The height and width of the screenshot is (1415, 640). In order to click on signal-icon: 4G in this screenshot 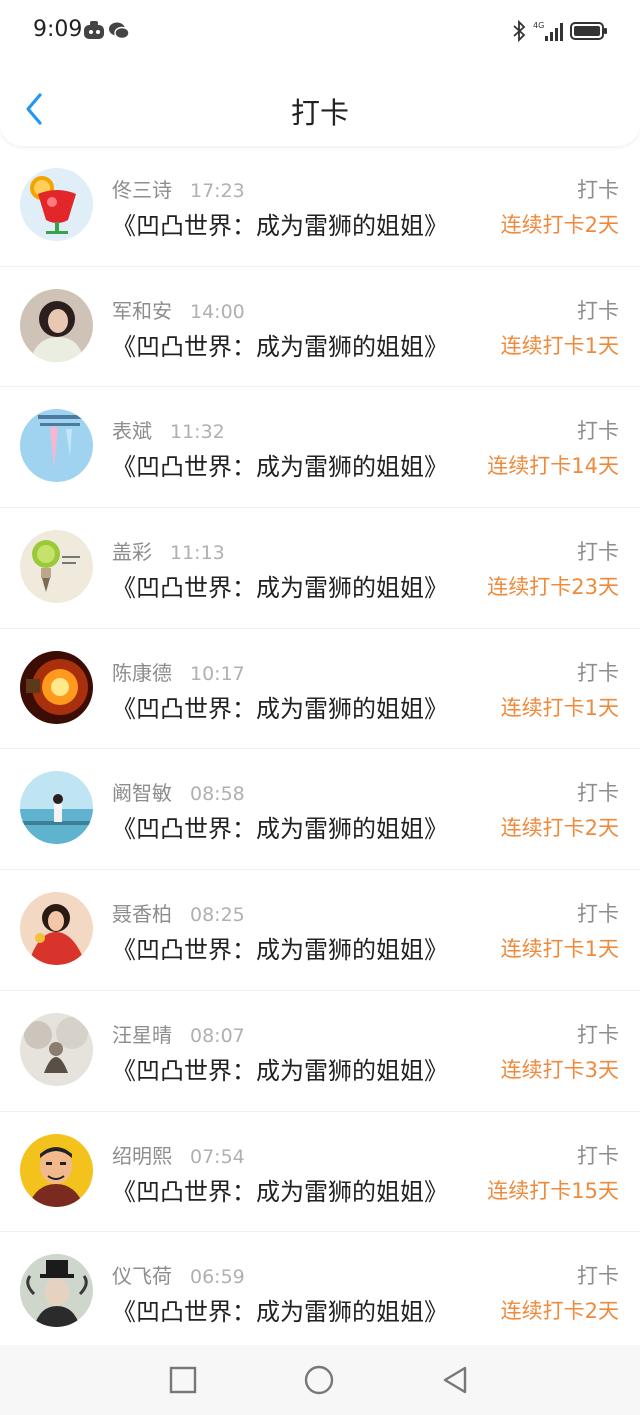, I will do `click(549, 33)`.